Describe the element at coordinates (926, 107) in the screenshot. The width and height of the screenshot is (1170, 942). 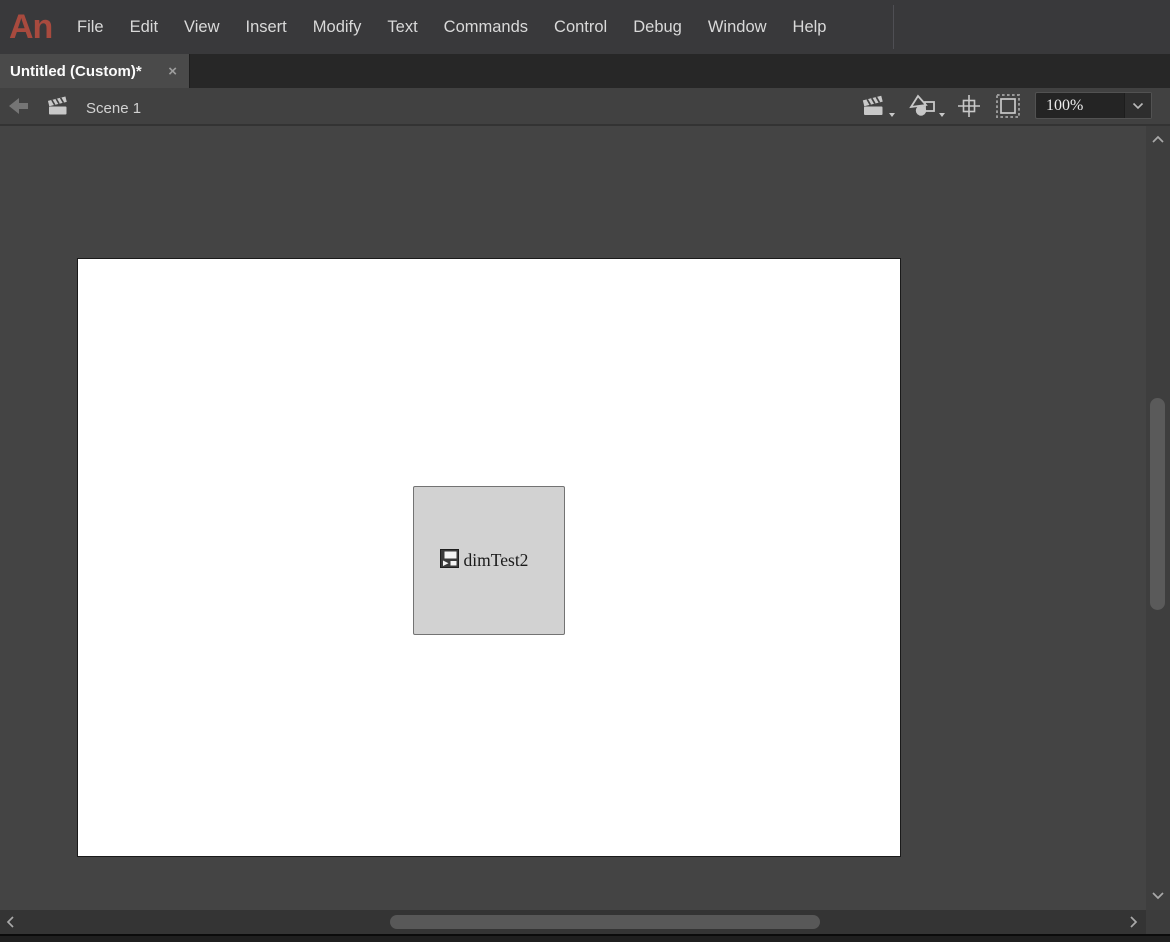
I see `edit-symbols-icon` at that location.